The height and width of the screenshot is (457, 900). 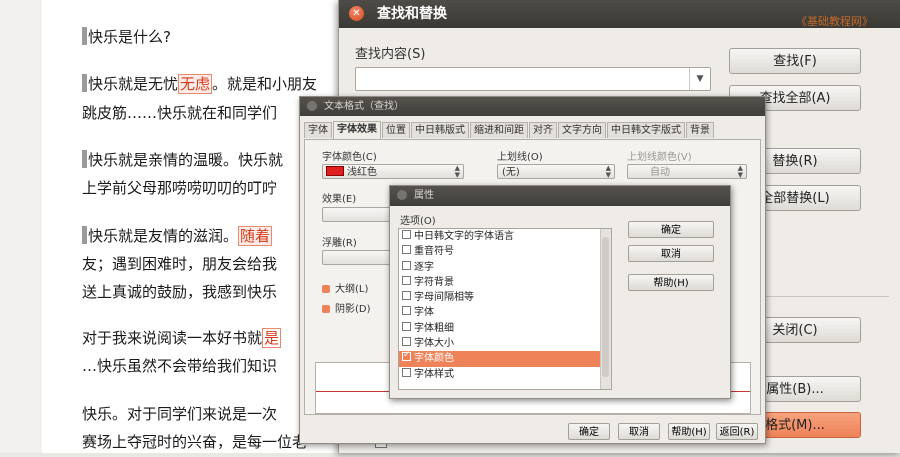 What do you see at coordinates (393, 171) in the screenshot?
I see `font-color-select: 浅红色 ▲ ▼` at bounding box center [393, 171].